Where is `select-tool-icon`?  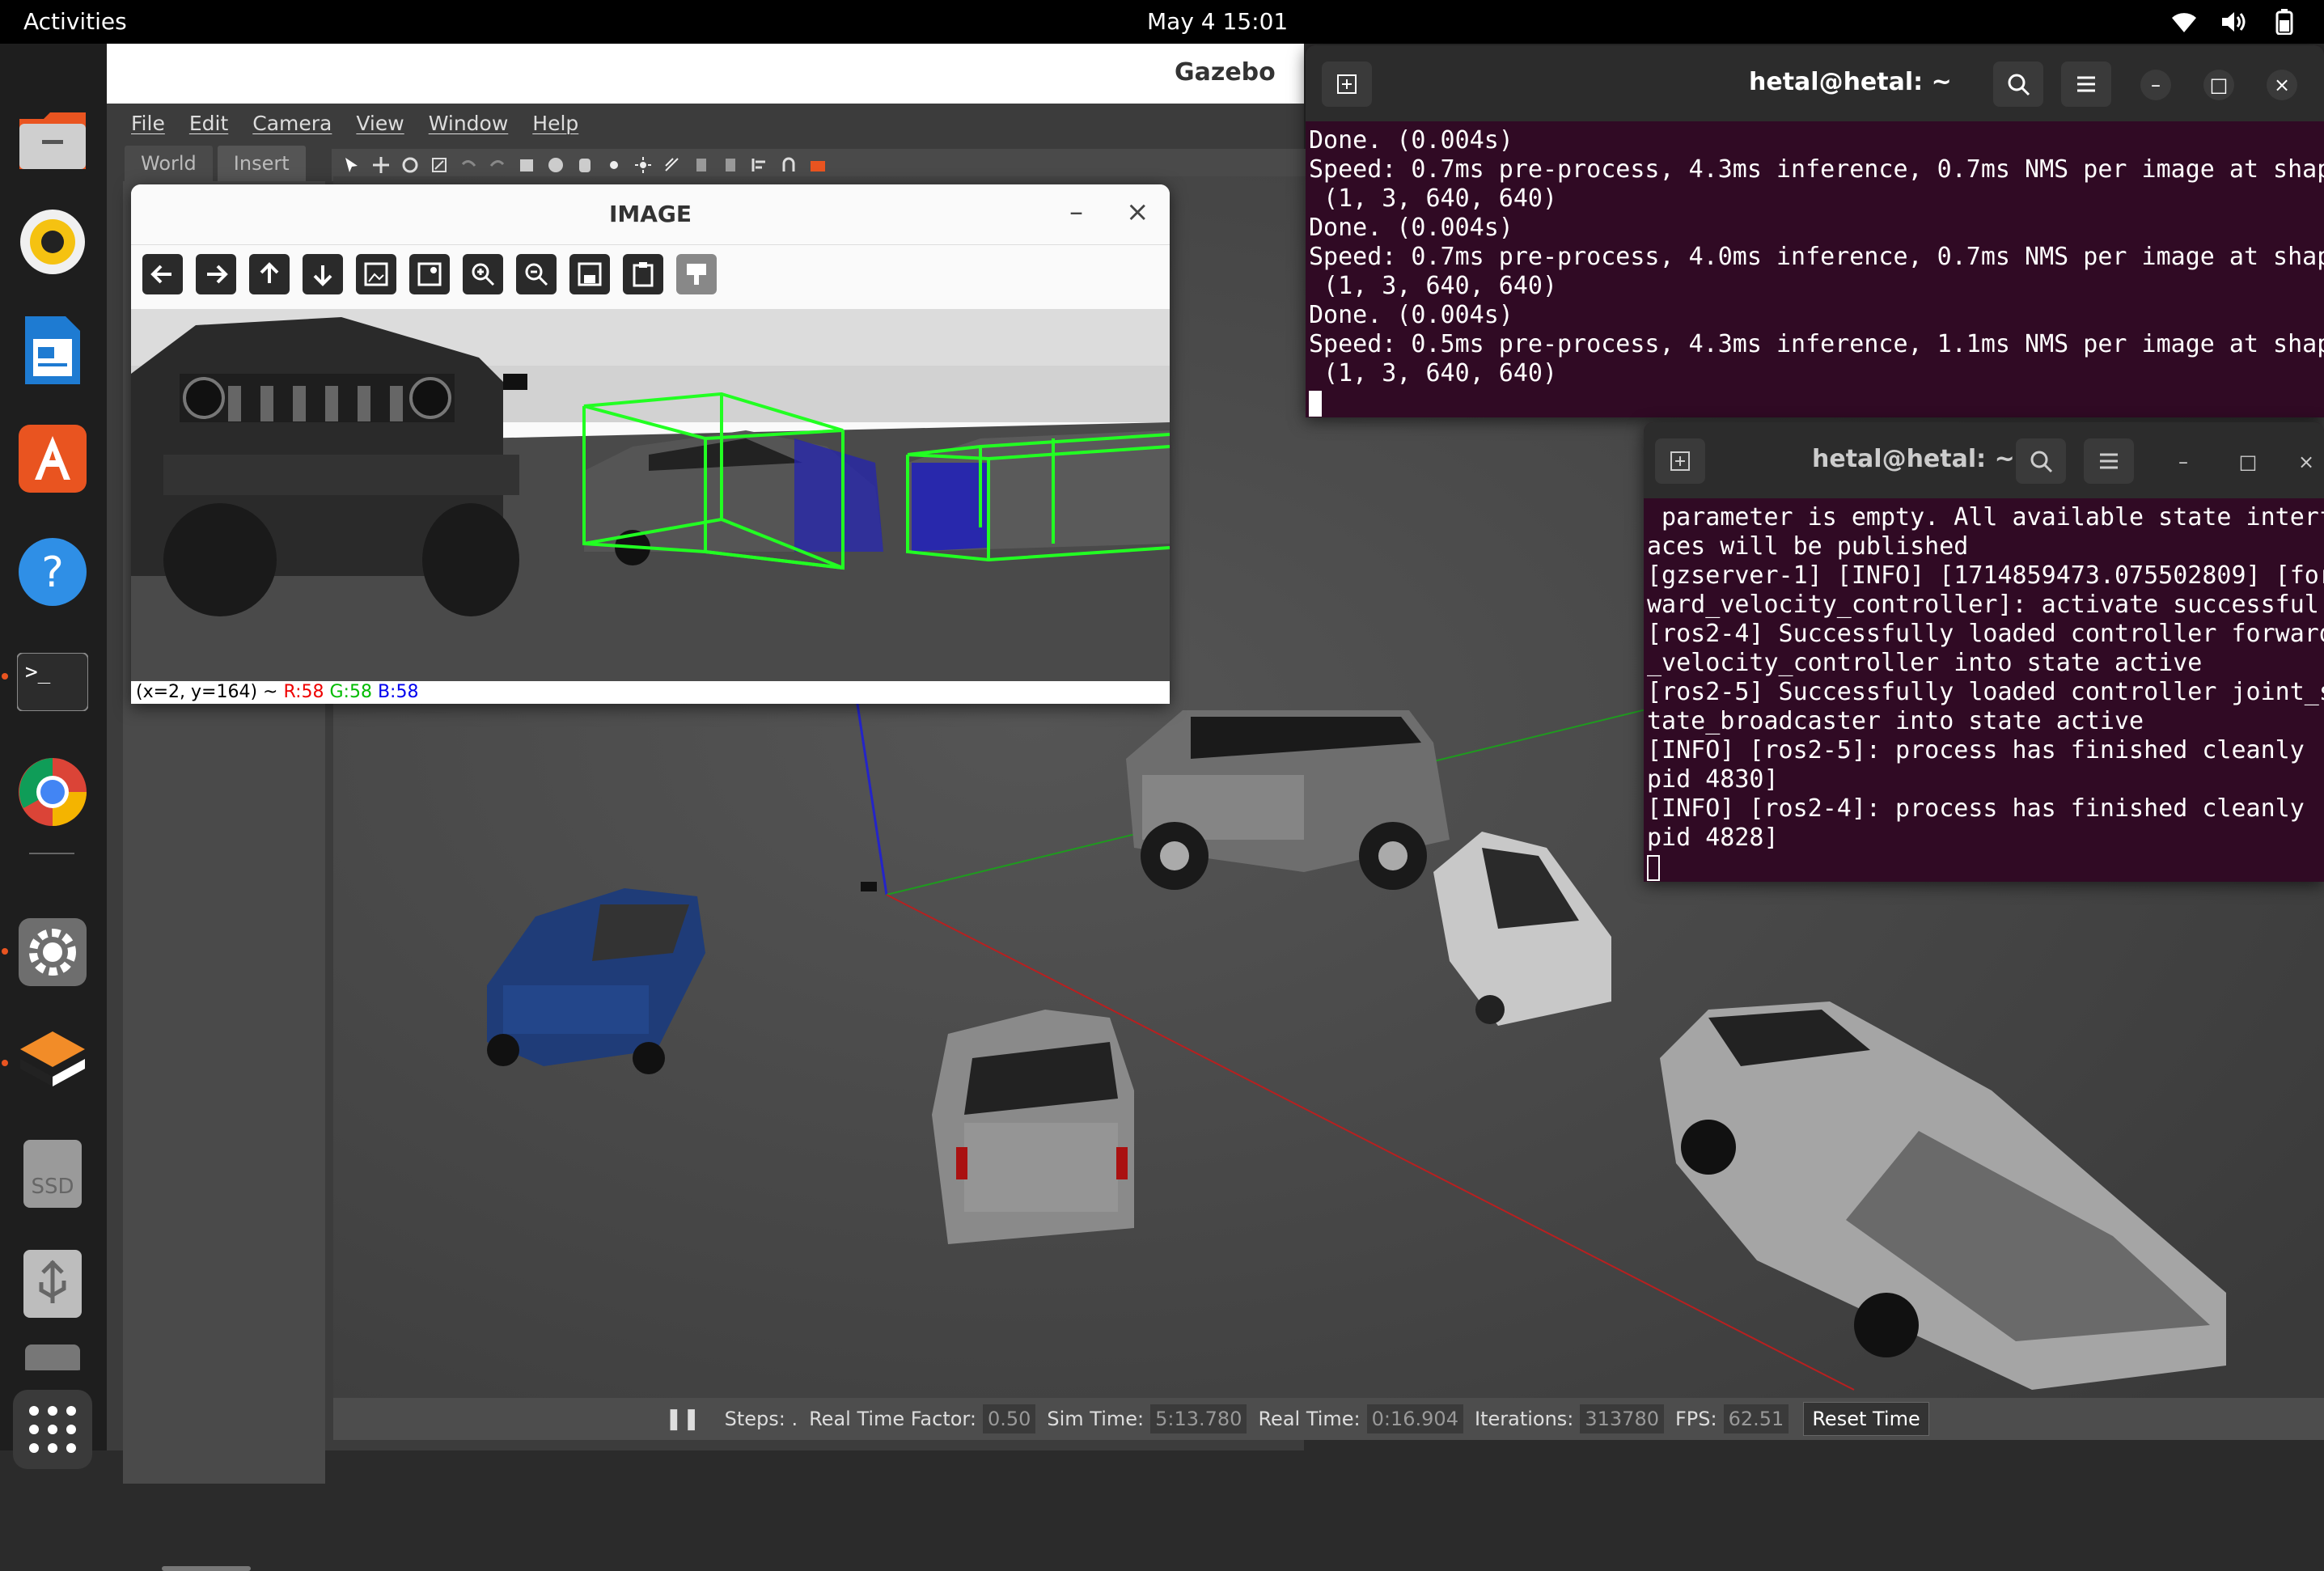
select-tool-icon is located at coordinates (351, 165).